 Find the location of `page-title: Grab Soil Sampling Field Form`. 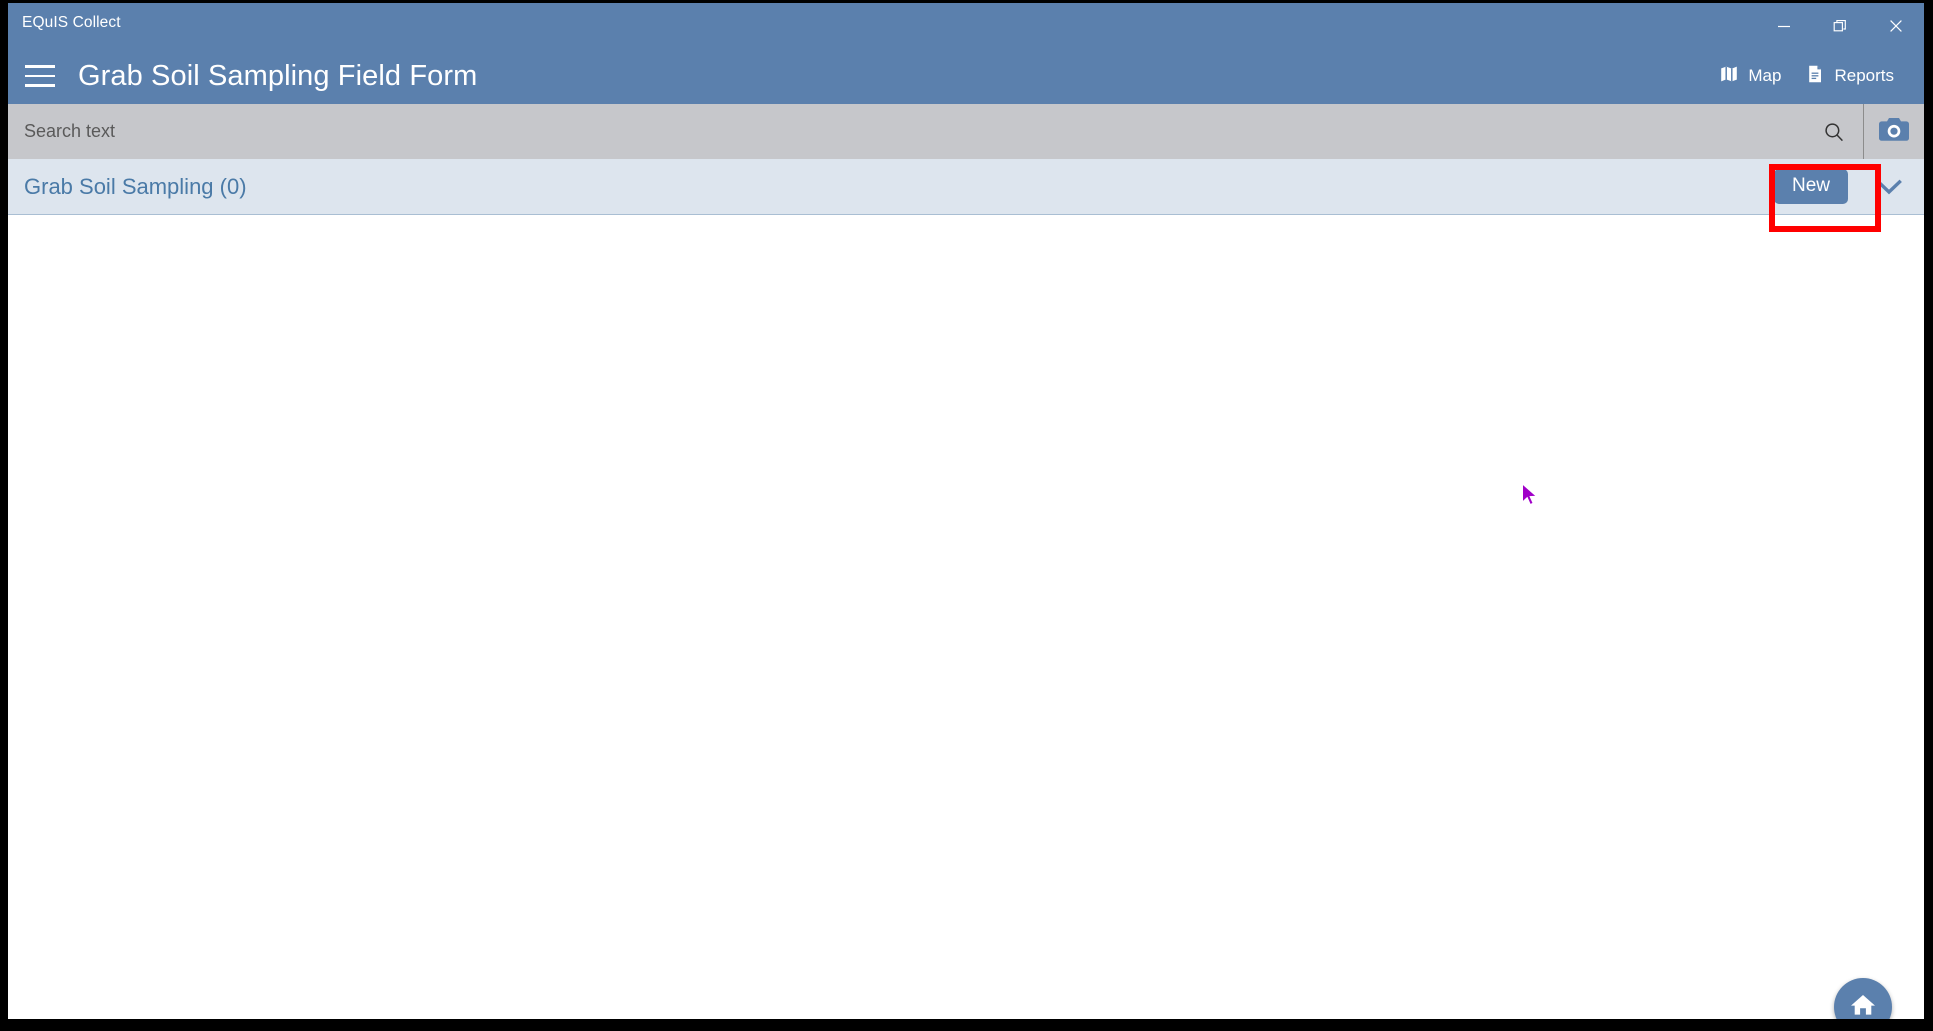

page-title: Grab Soil Sampling Field Form is located at coordinates (278, 75).